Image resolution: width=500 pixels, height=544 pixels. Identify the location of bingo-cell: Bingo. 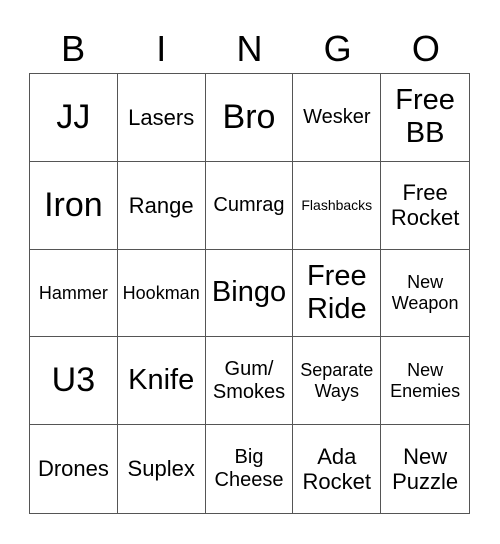
(249, 293).